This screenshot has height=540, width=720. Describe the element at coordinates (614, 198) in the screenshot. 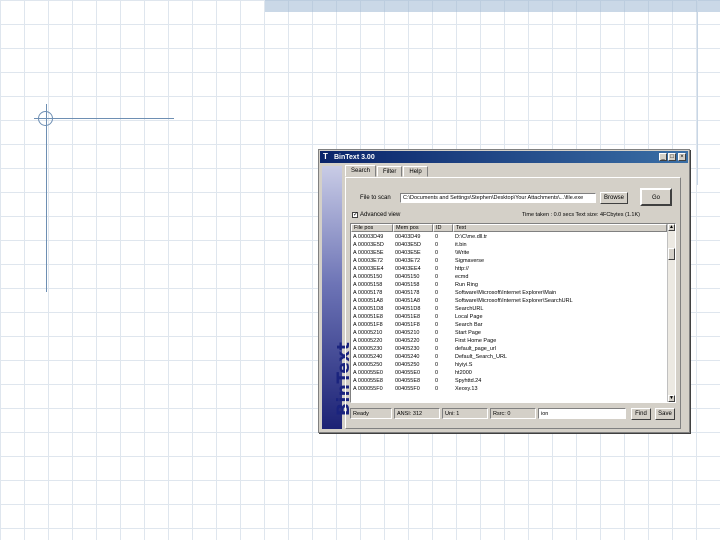

I see `browse-button: Browse` at that location.